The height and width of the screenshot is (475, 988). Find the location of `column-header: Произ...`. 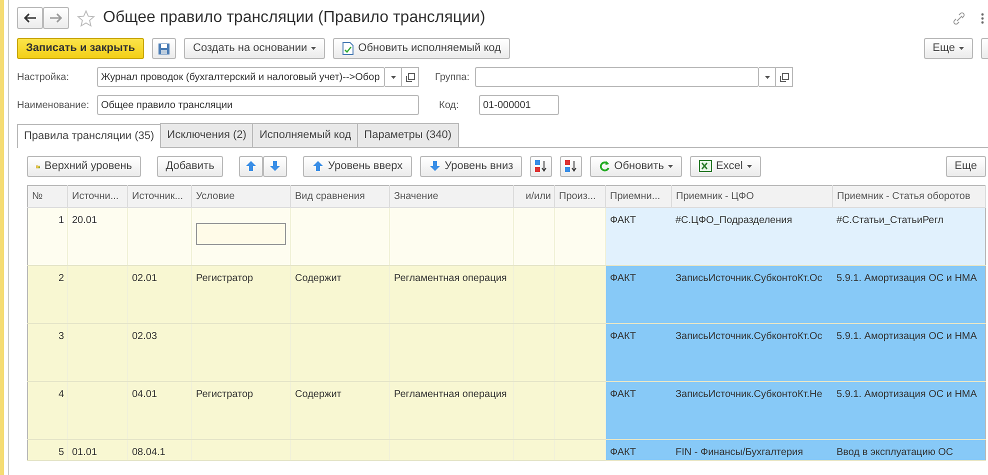

column-header: Произ... is located at coordinates (580, 196).